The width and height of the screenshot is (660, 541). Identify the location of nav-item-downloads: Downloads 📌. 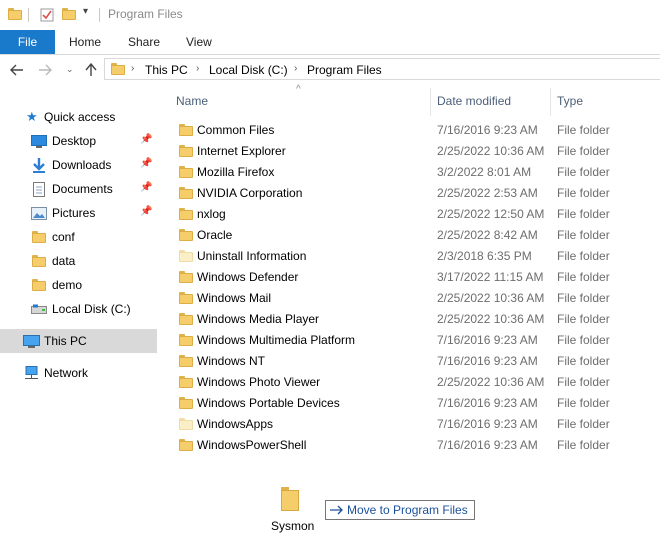
(78, 165).